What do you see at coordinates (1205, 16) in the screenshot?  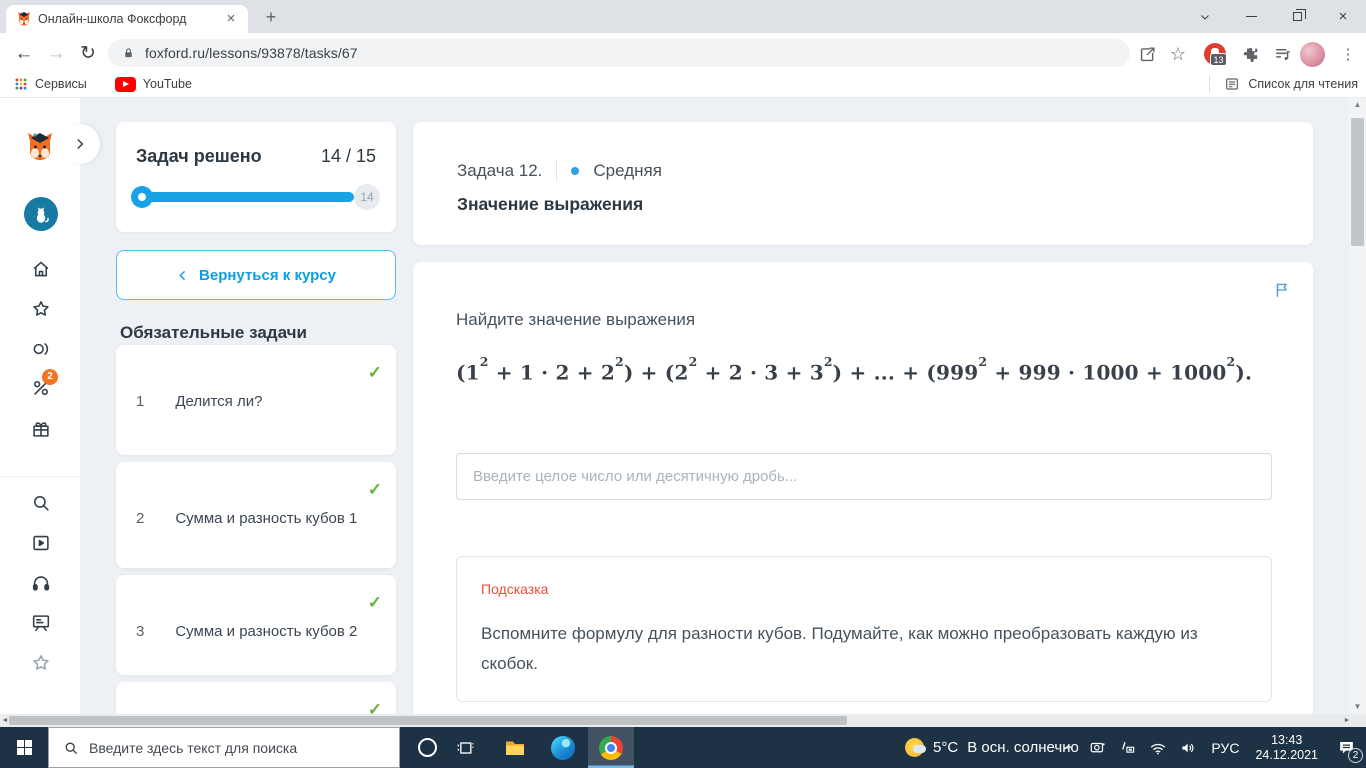 I see `window-menu-chevron-icon` at bounding box center [1205, 16].